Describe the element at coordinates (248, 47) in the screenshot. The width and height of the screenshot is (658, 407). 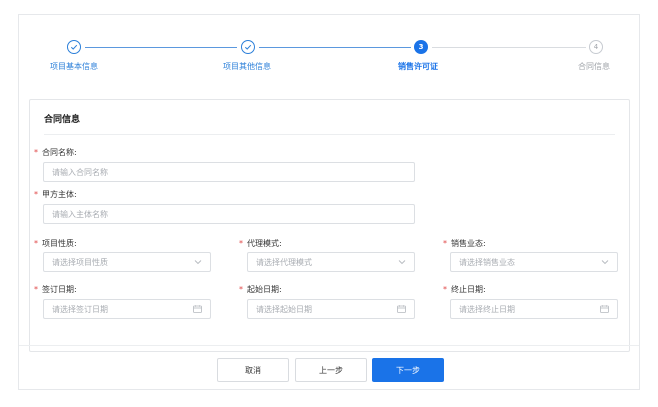
I see `step-2-check-icon` at that location.